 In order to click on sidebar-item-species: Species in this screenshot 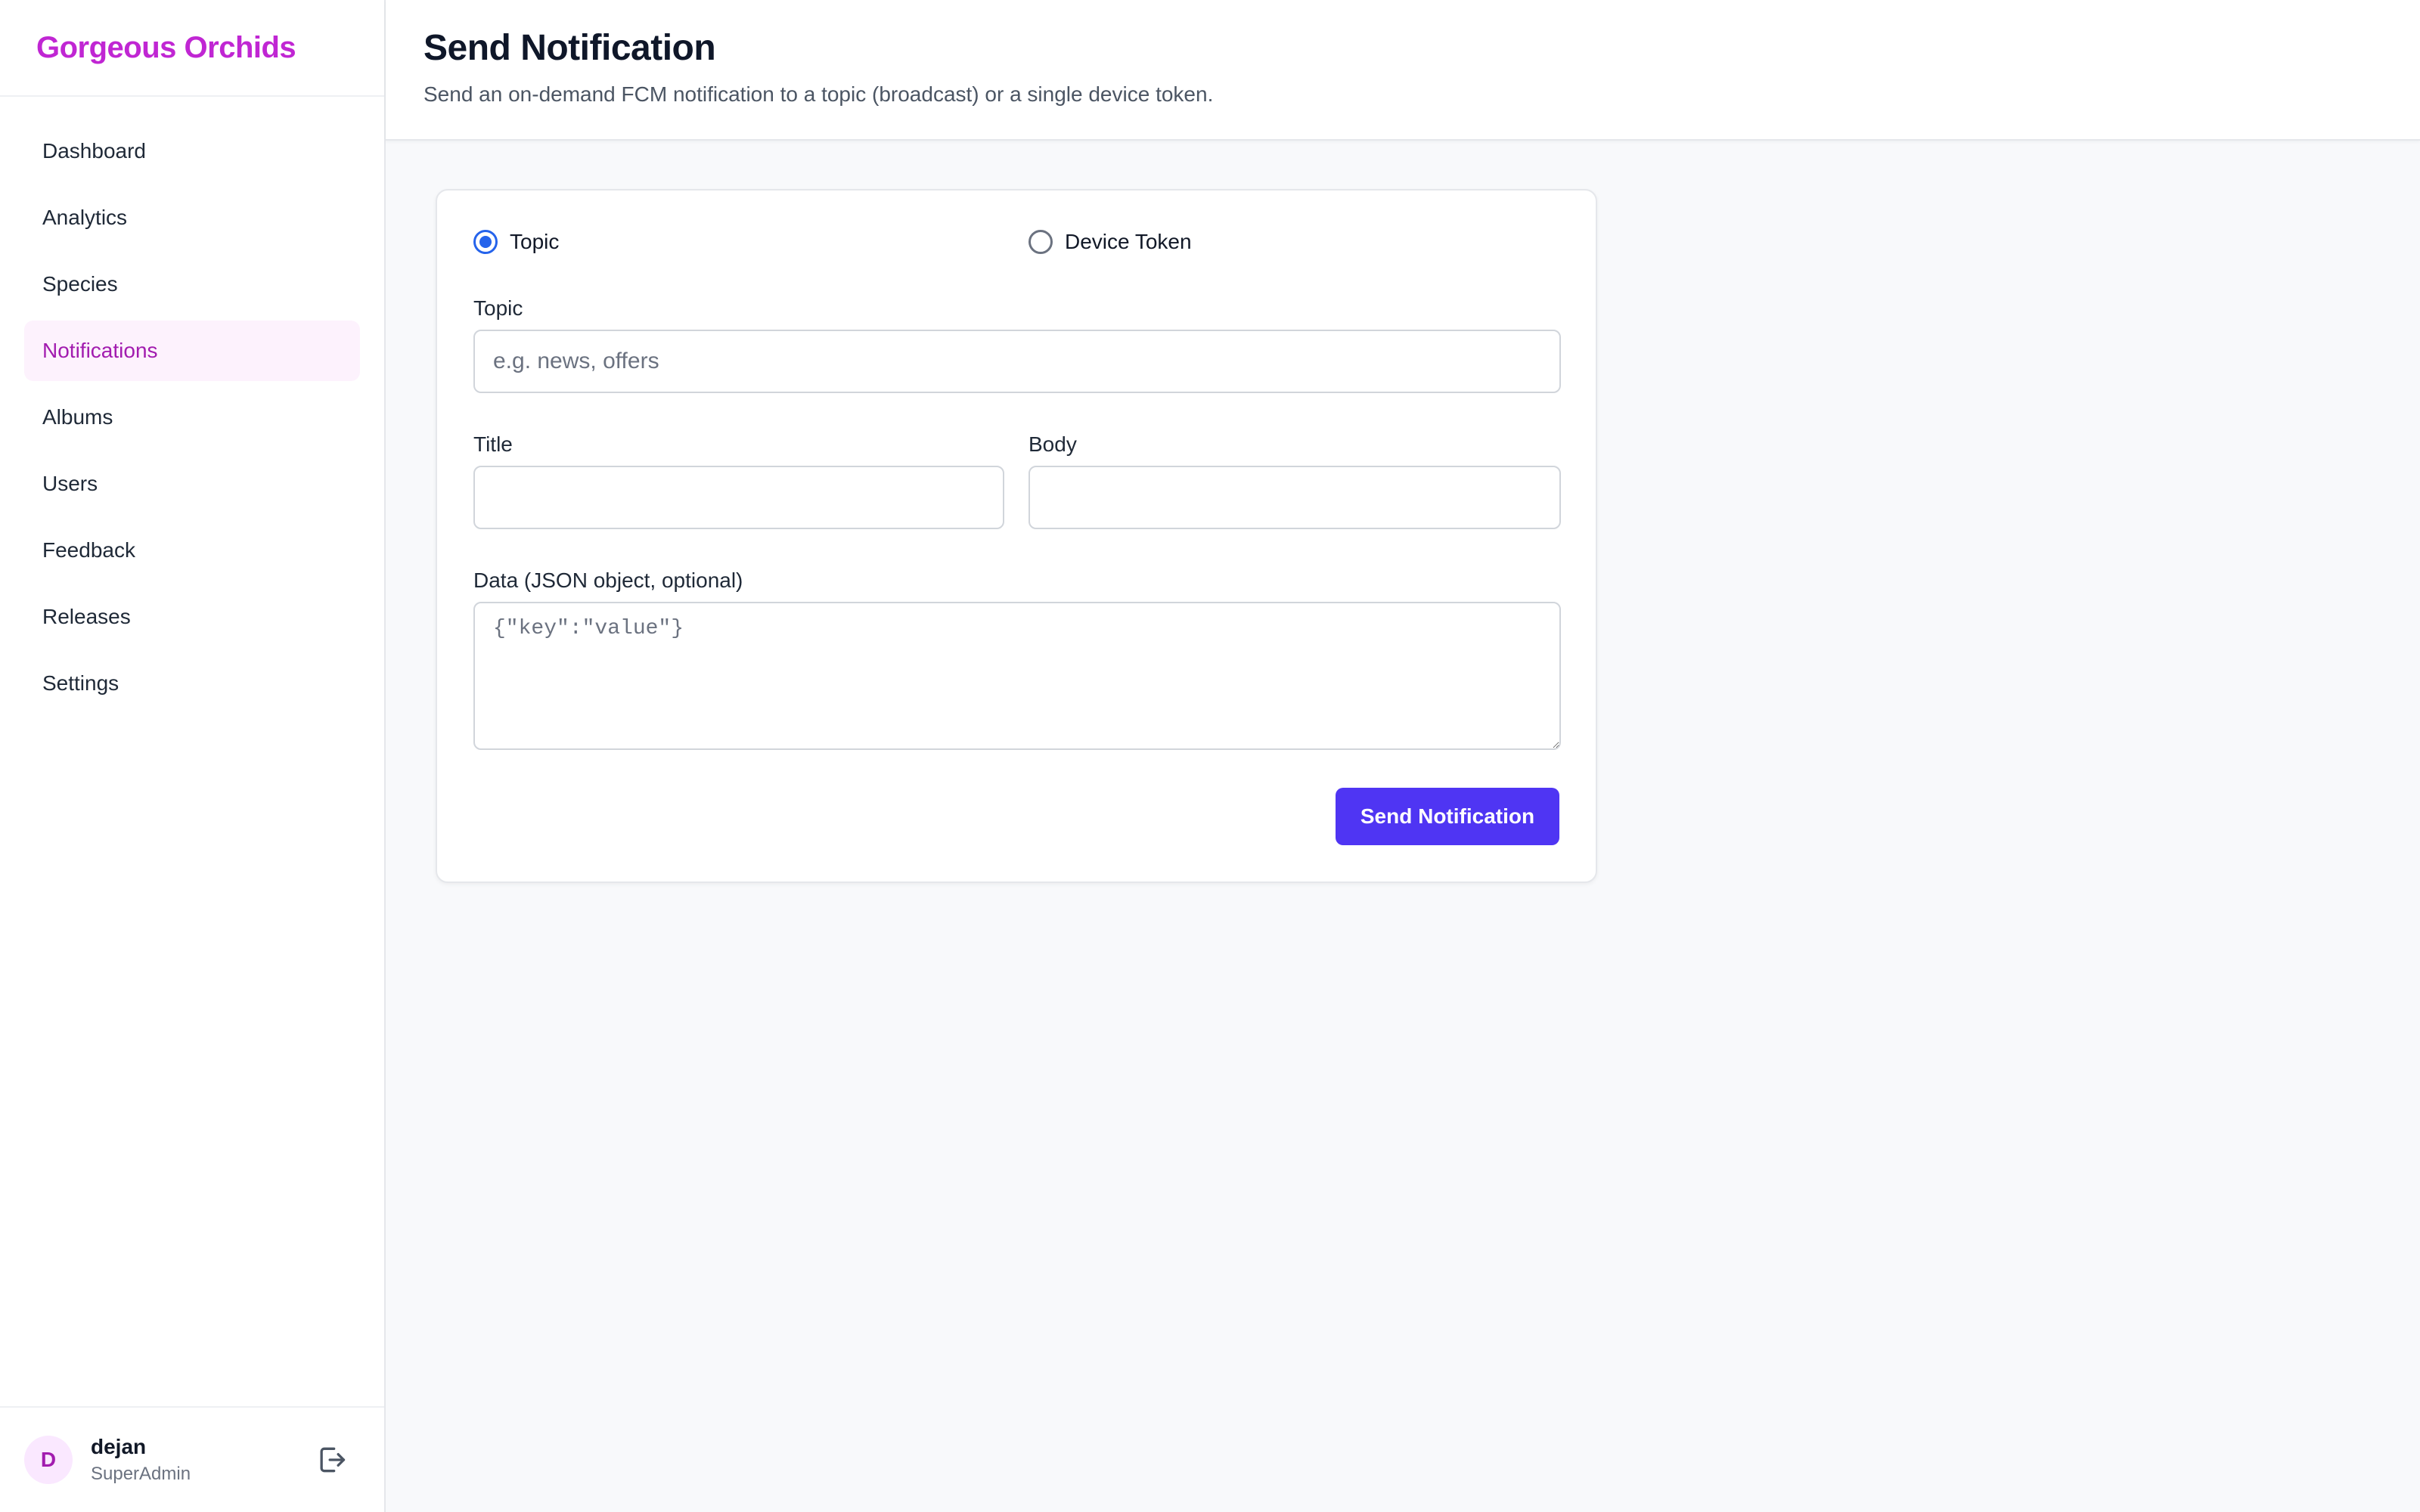, I will do `click(192, 284)`.